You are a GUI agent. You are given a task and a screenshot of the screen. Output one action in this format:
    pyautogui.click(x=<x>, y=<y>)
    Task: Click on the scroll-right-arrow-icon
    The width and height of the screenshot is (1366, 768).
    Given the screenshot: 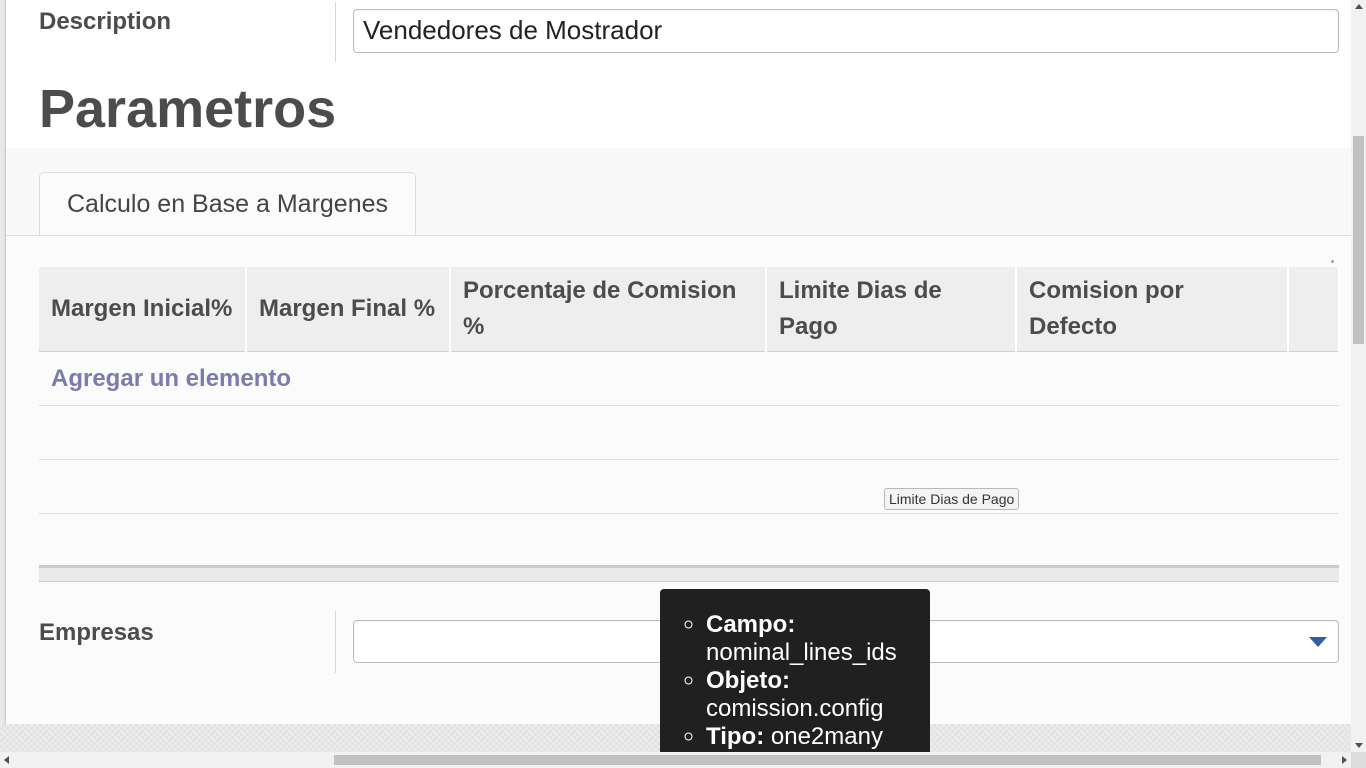 What is the action you would take?
    pyautogui.click(x=1344, y=760)
    